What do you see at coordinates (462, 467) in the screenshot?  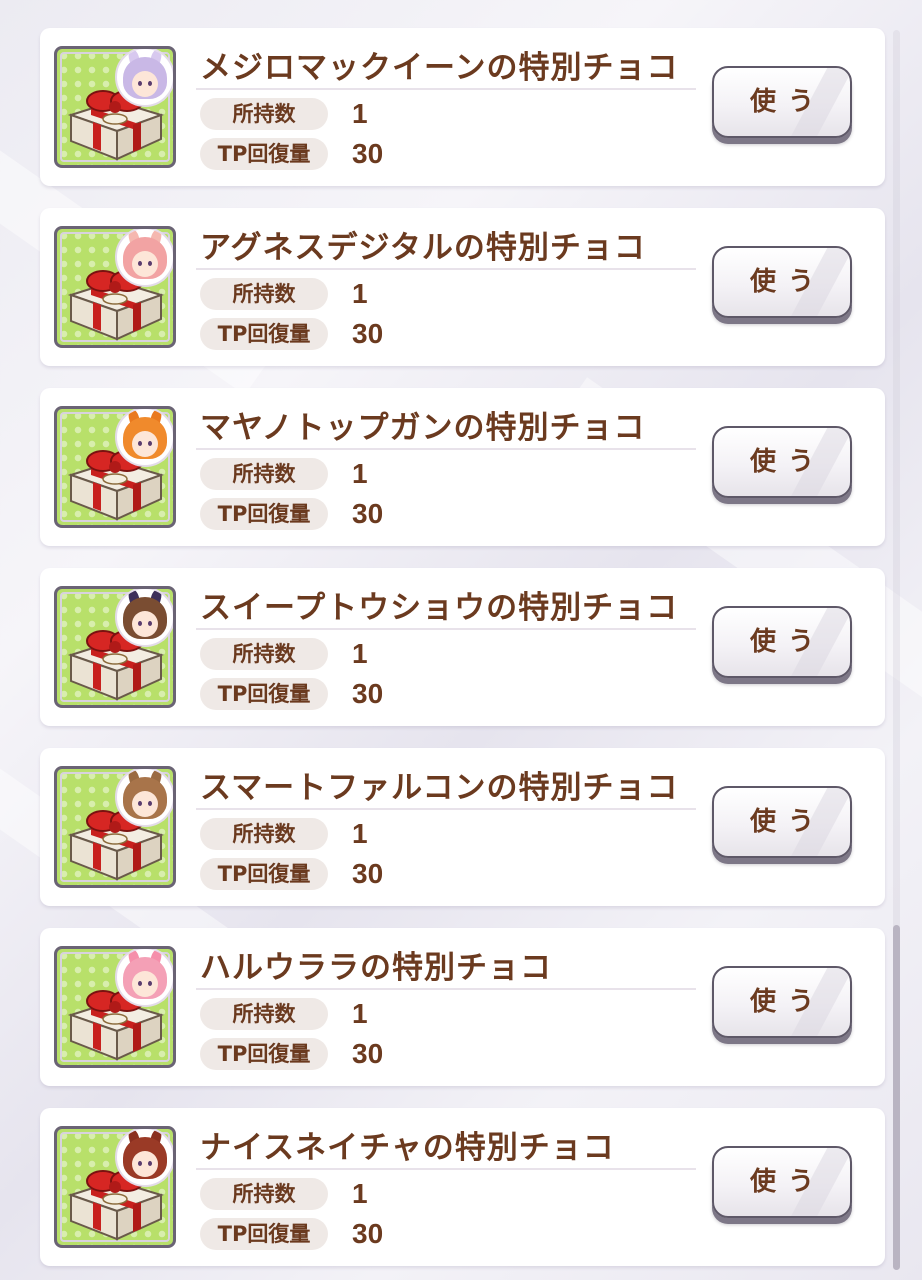 I see `list-item: マヤノトップガンの特別チョコ 所持数 1 TP回復量 30 使う` at bounding box center [462, 467].